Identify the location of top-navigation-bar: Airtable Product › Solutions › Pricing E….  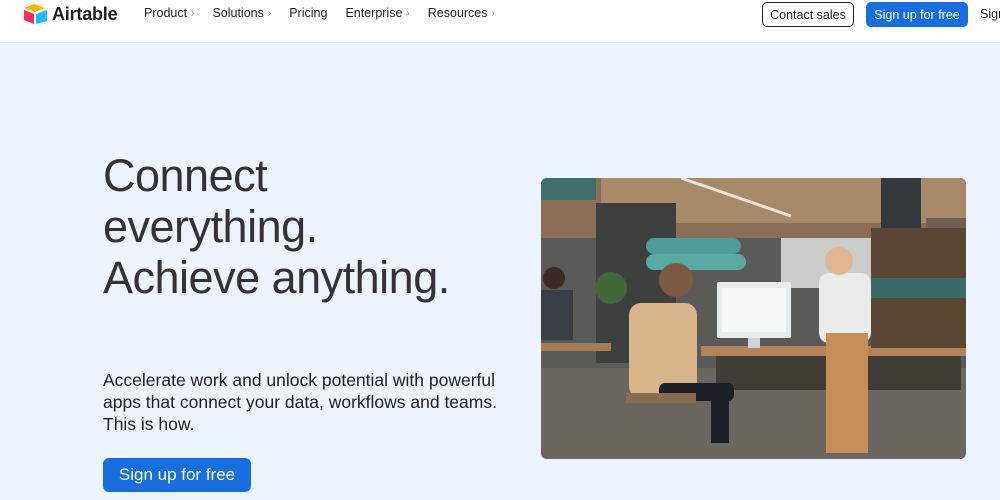
(500, 21).